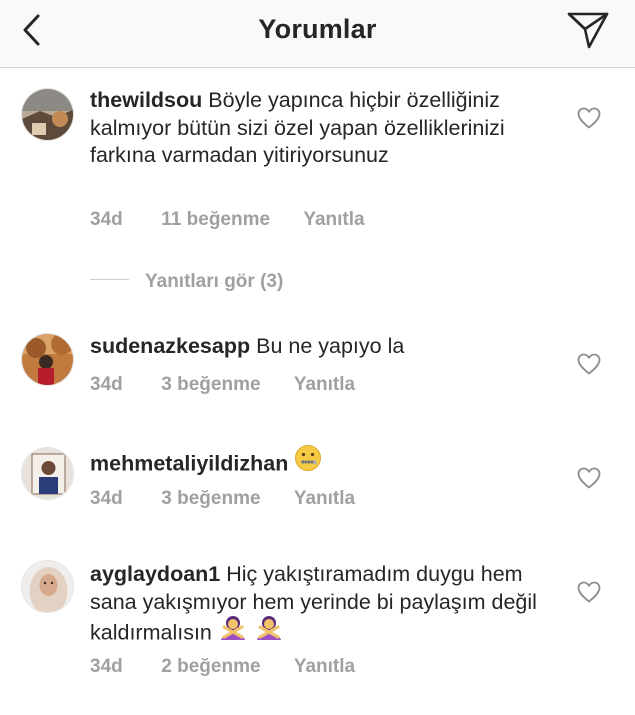  I want to click on paper-plane-icon, so click(588, 30).